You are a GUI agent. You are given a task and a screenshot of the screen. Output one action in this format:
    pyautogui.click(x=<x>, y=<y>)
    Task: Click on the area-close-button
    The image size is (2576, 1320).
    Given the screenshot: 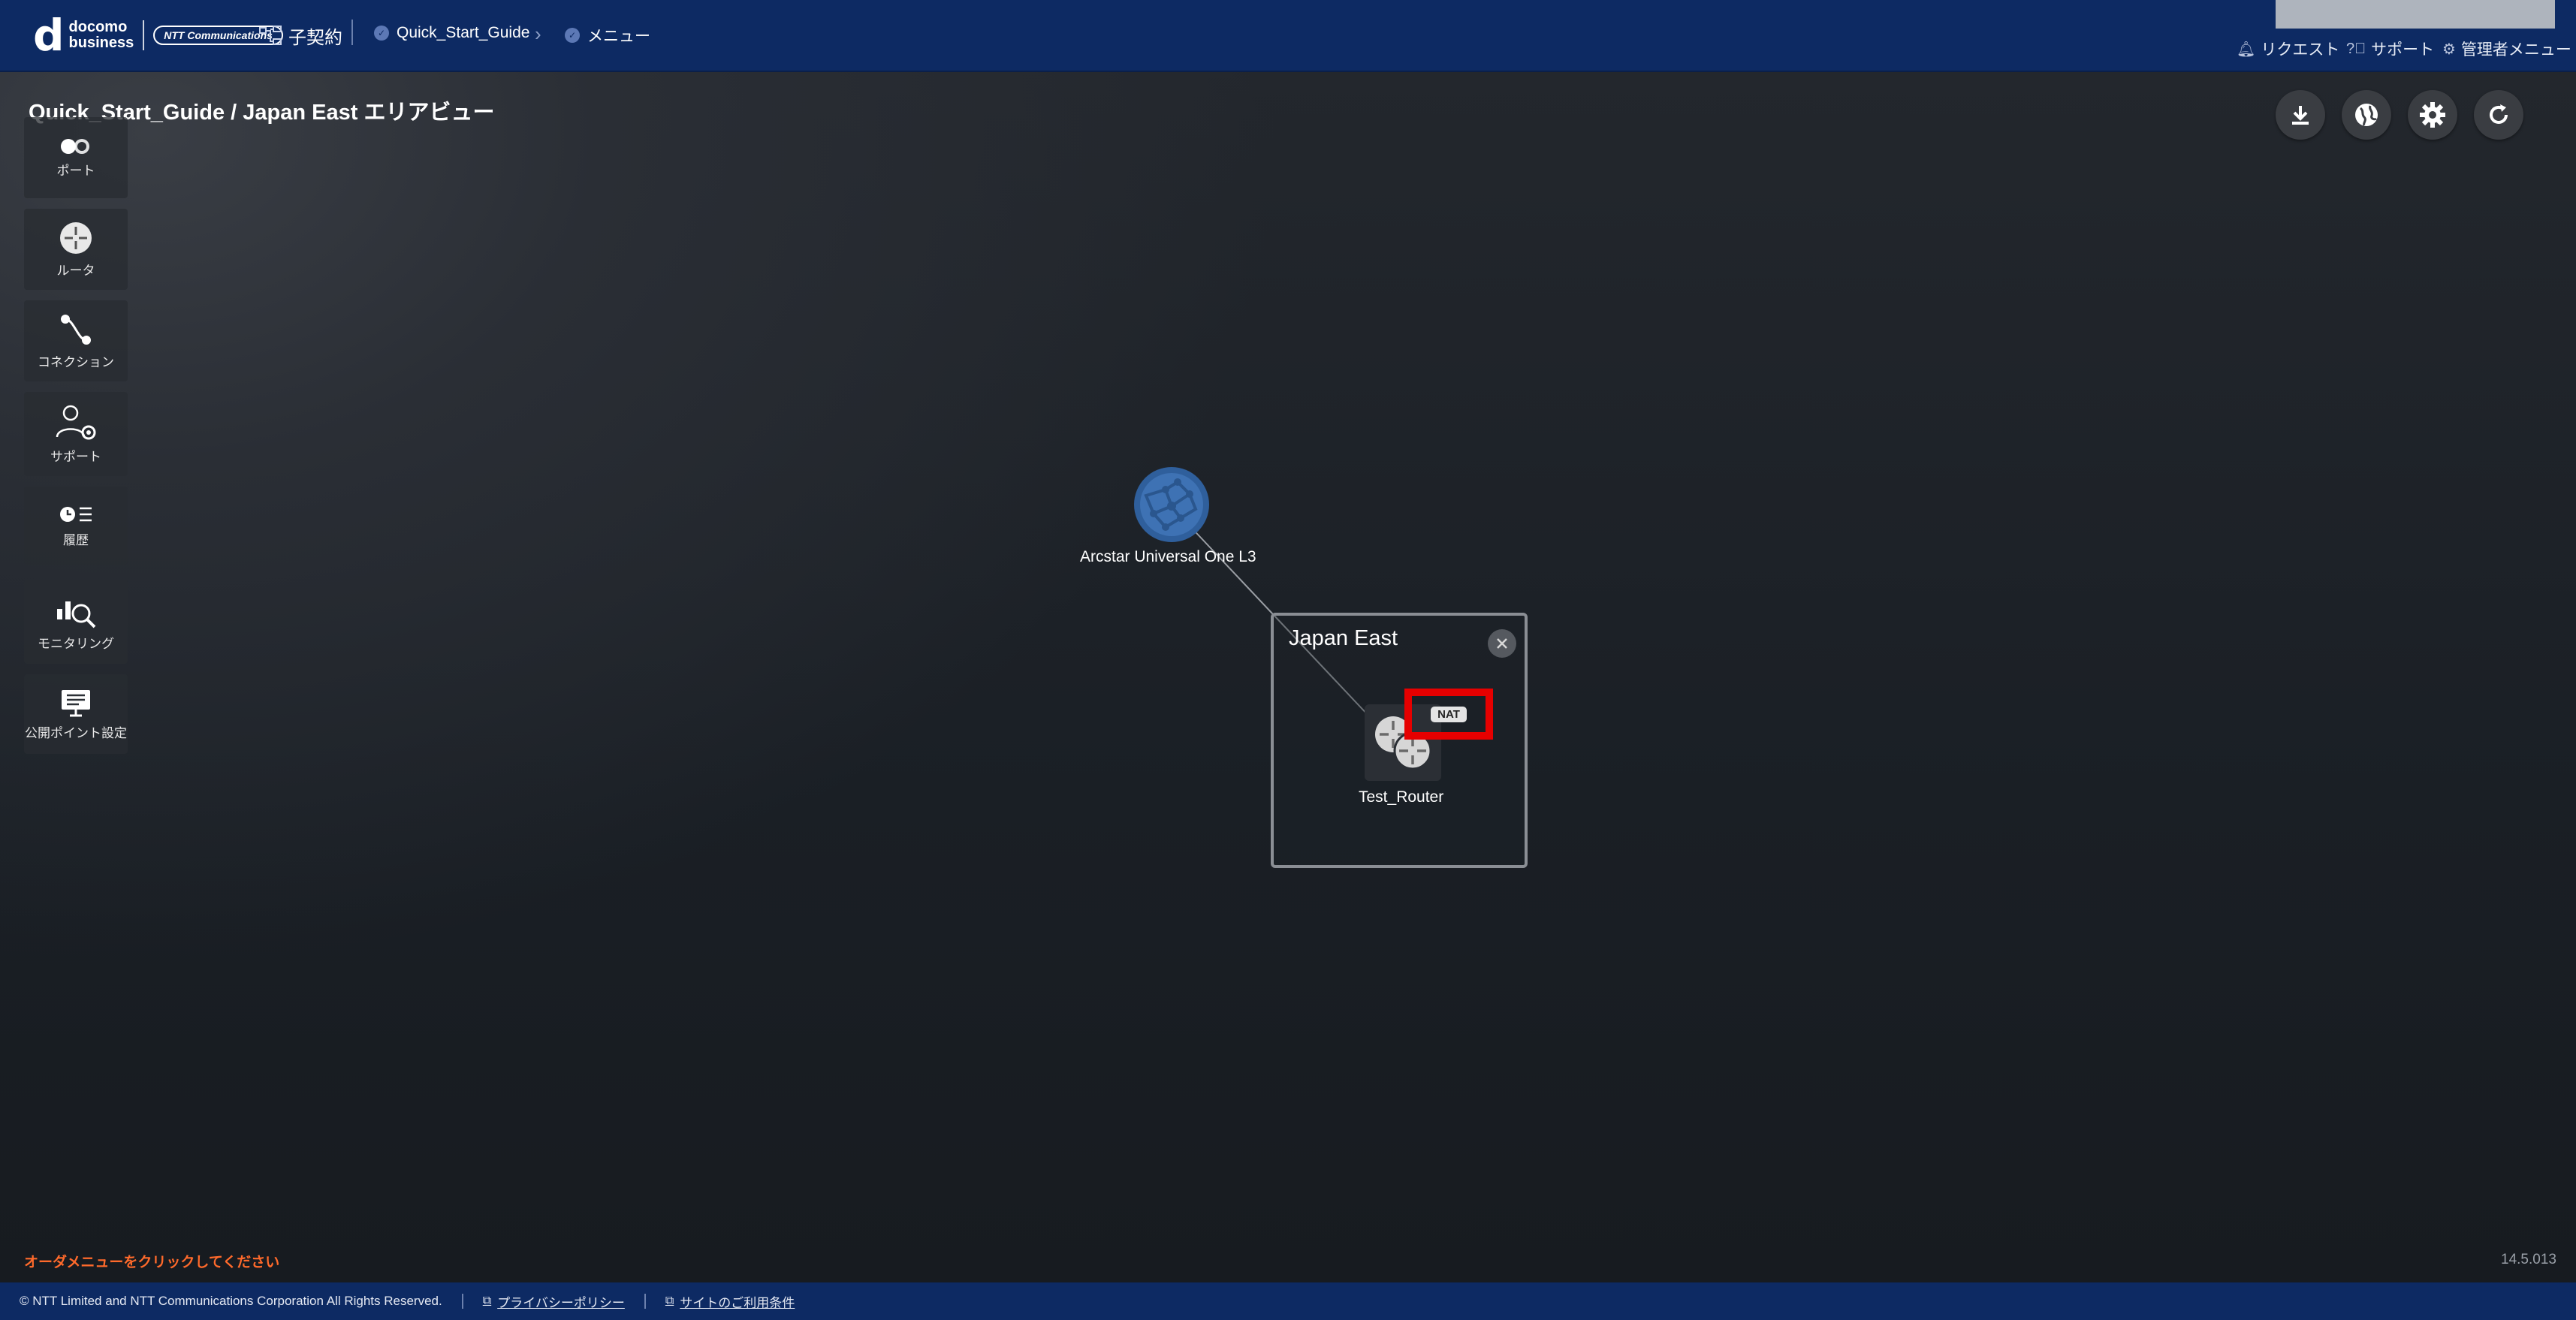 What is the action you would take?
    pyautogui.click(x=1502, y=643)
    